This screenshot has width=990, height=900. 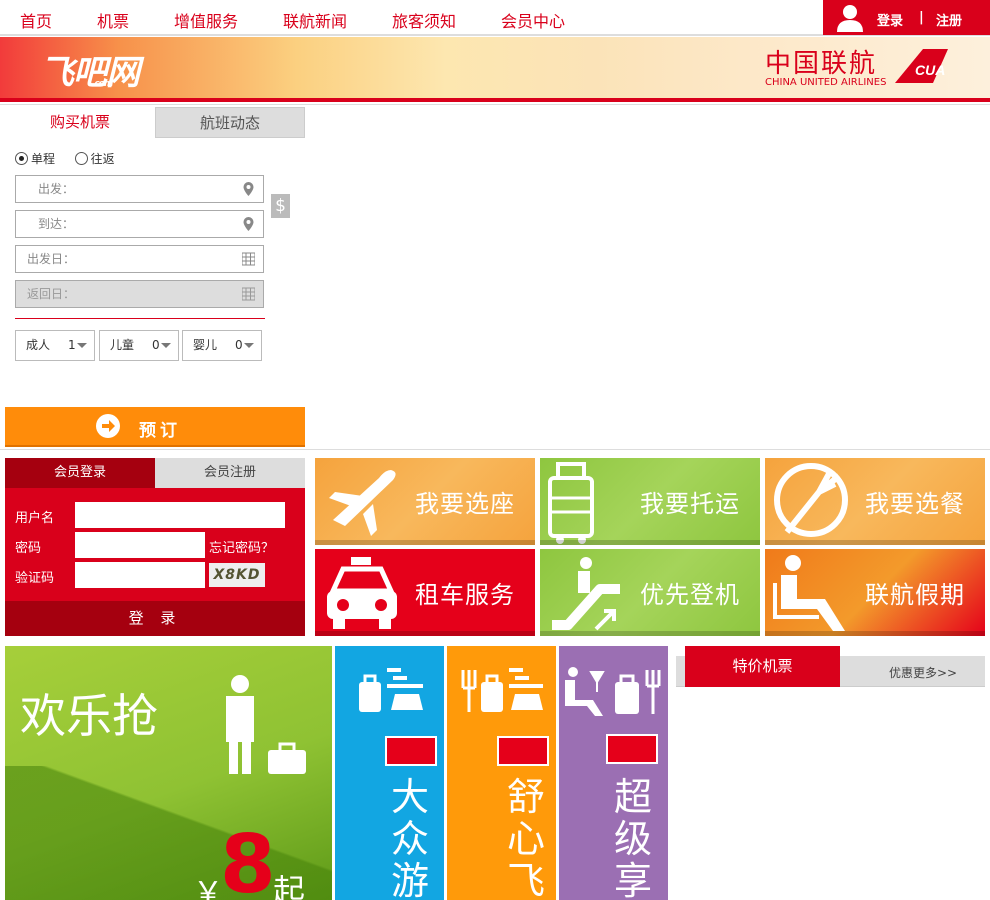 I want to click on tab-flight-status: 航班动态, so click(x=230, y=122).